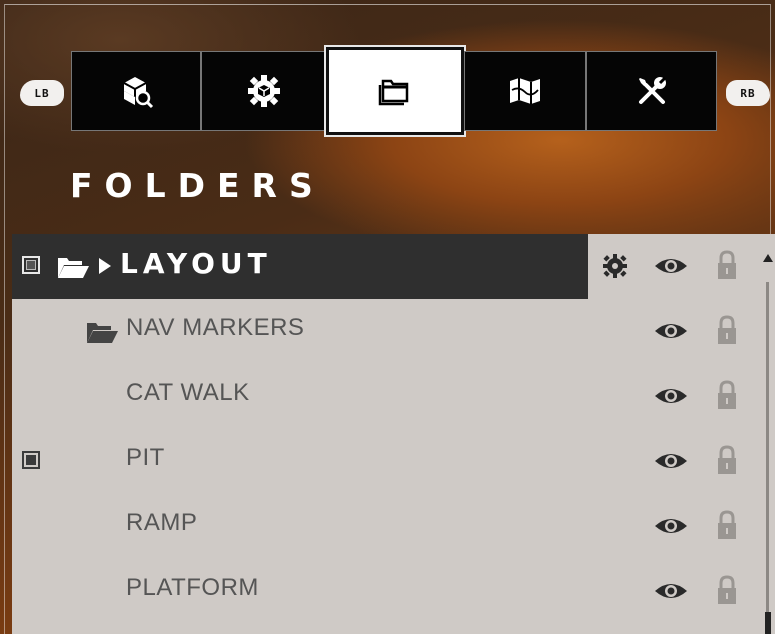 Image resolution: width=775 pixels, height=634 pixels. I want to click on tab-bar, so click(394, 91).